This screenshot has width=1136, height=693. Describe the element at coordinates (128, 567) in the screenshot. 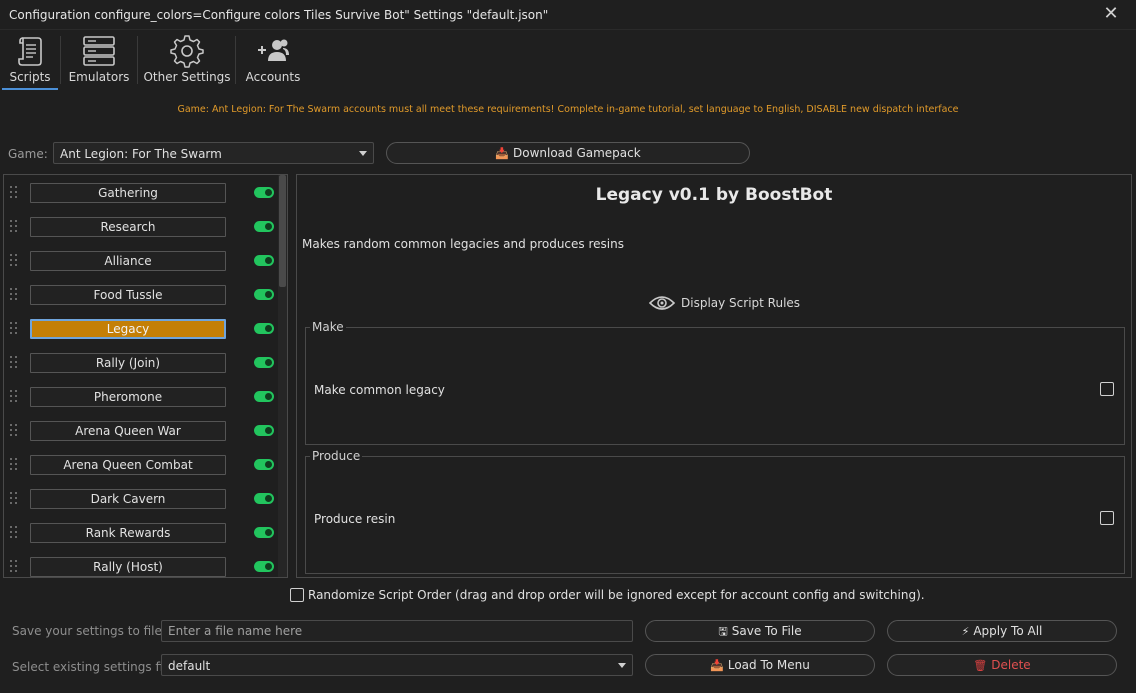

I see `script-button: Rally (Host)` at that location.